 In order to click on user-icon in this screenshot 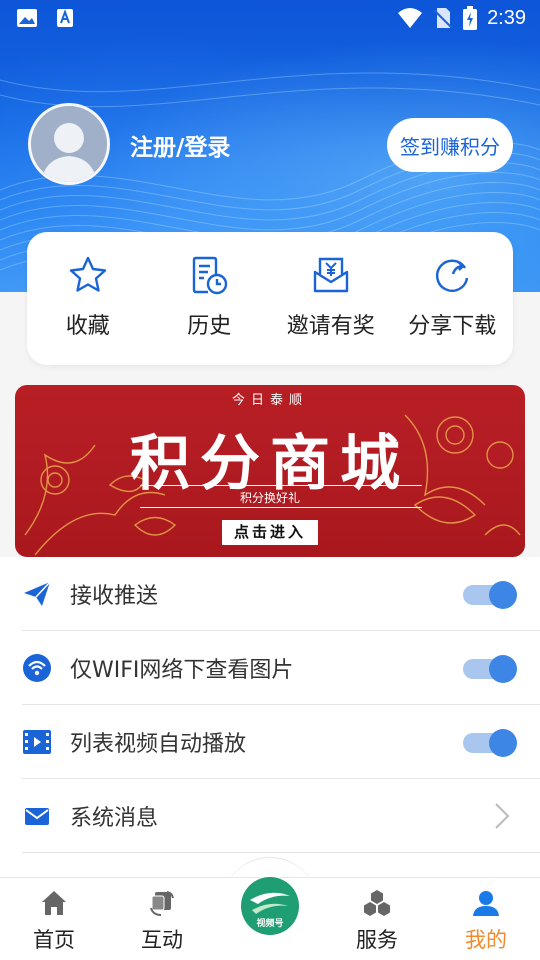, I will do `click(486, 903)`.